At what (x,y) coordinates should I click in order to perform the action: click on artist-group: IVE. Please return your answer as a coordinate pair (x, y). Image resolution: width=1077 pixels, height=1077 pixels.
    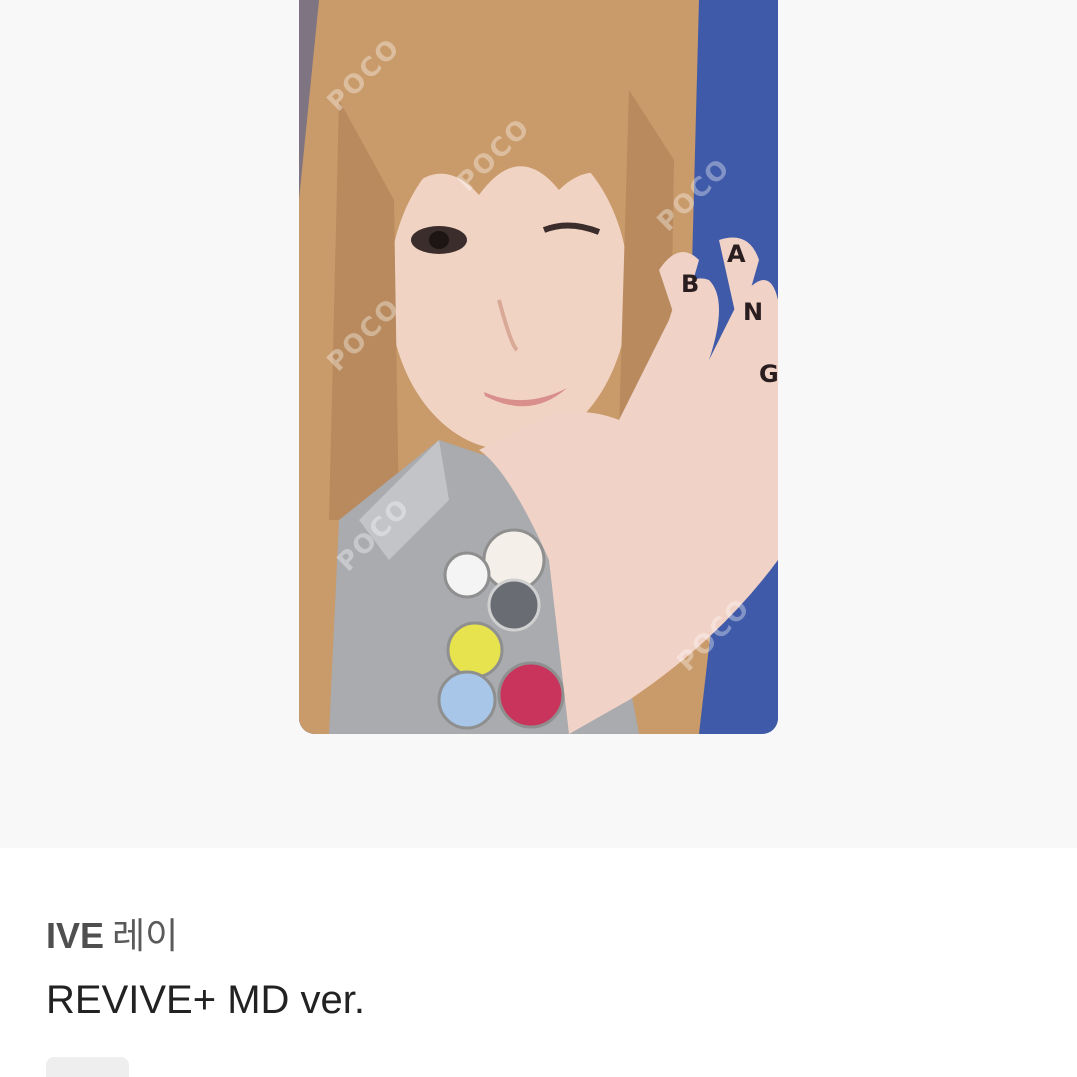
    Looking at the image, I should click on (75, 935).